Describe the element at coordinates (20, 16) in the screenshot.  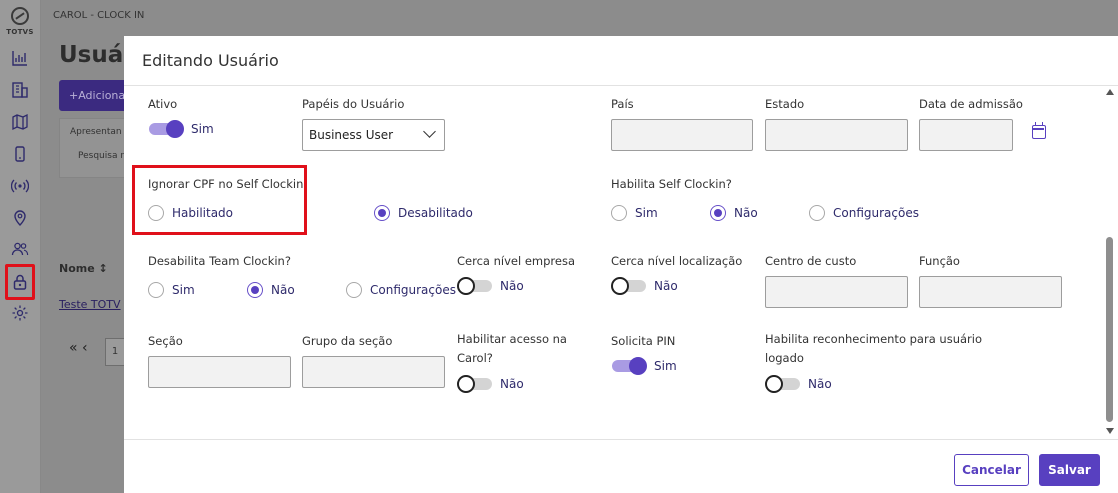
I see `logo-icon` at that location.